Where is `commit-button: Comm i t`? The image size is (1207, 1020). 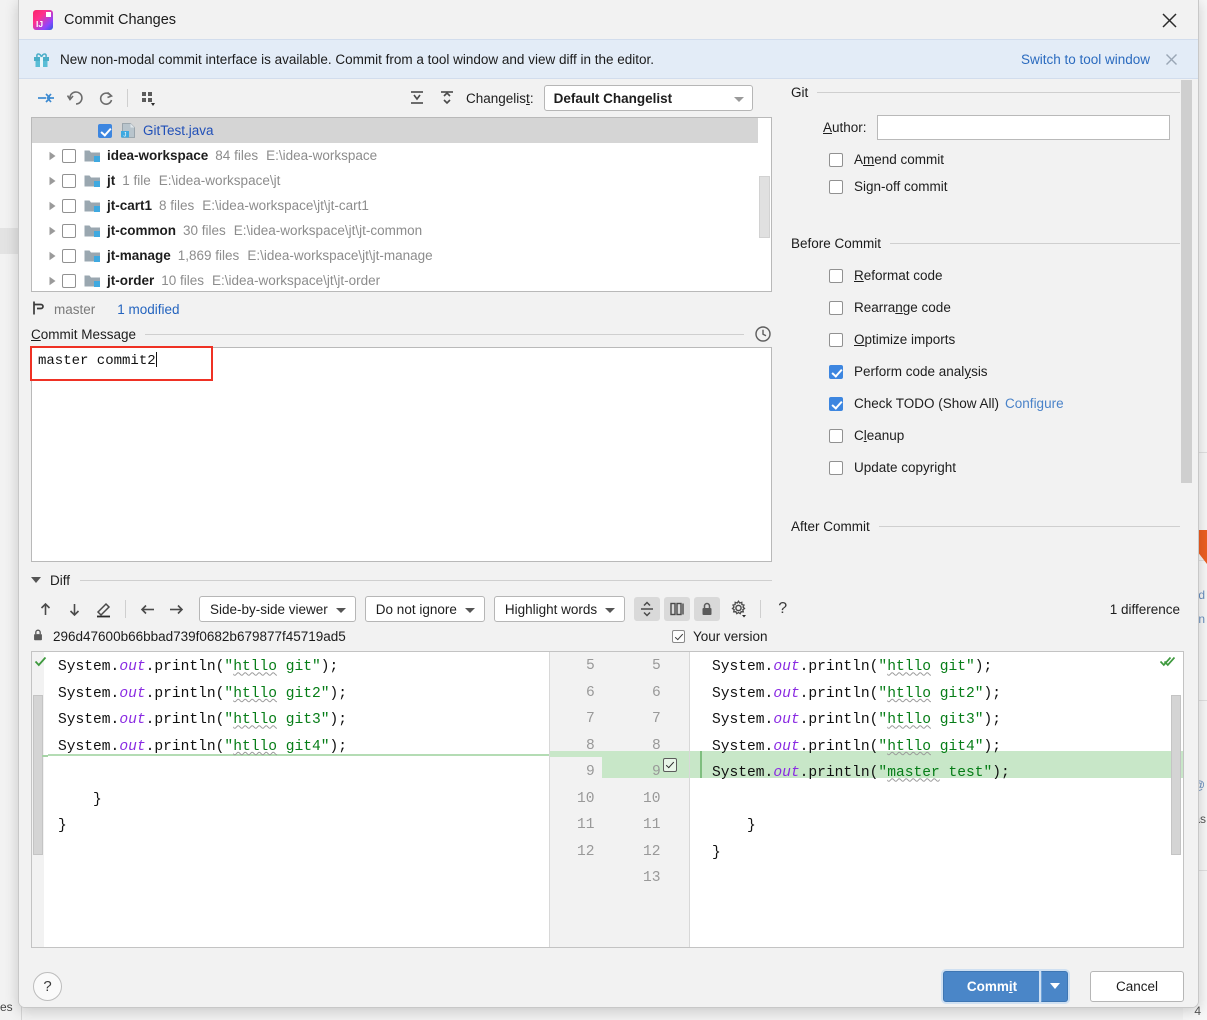
commit-button: Comm i t is located at coordinates (992, 986).